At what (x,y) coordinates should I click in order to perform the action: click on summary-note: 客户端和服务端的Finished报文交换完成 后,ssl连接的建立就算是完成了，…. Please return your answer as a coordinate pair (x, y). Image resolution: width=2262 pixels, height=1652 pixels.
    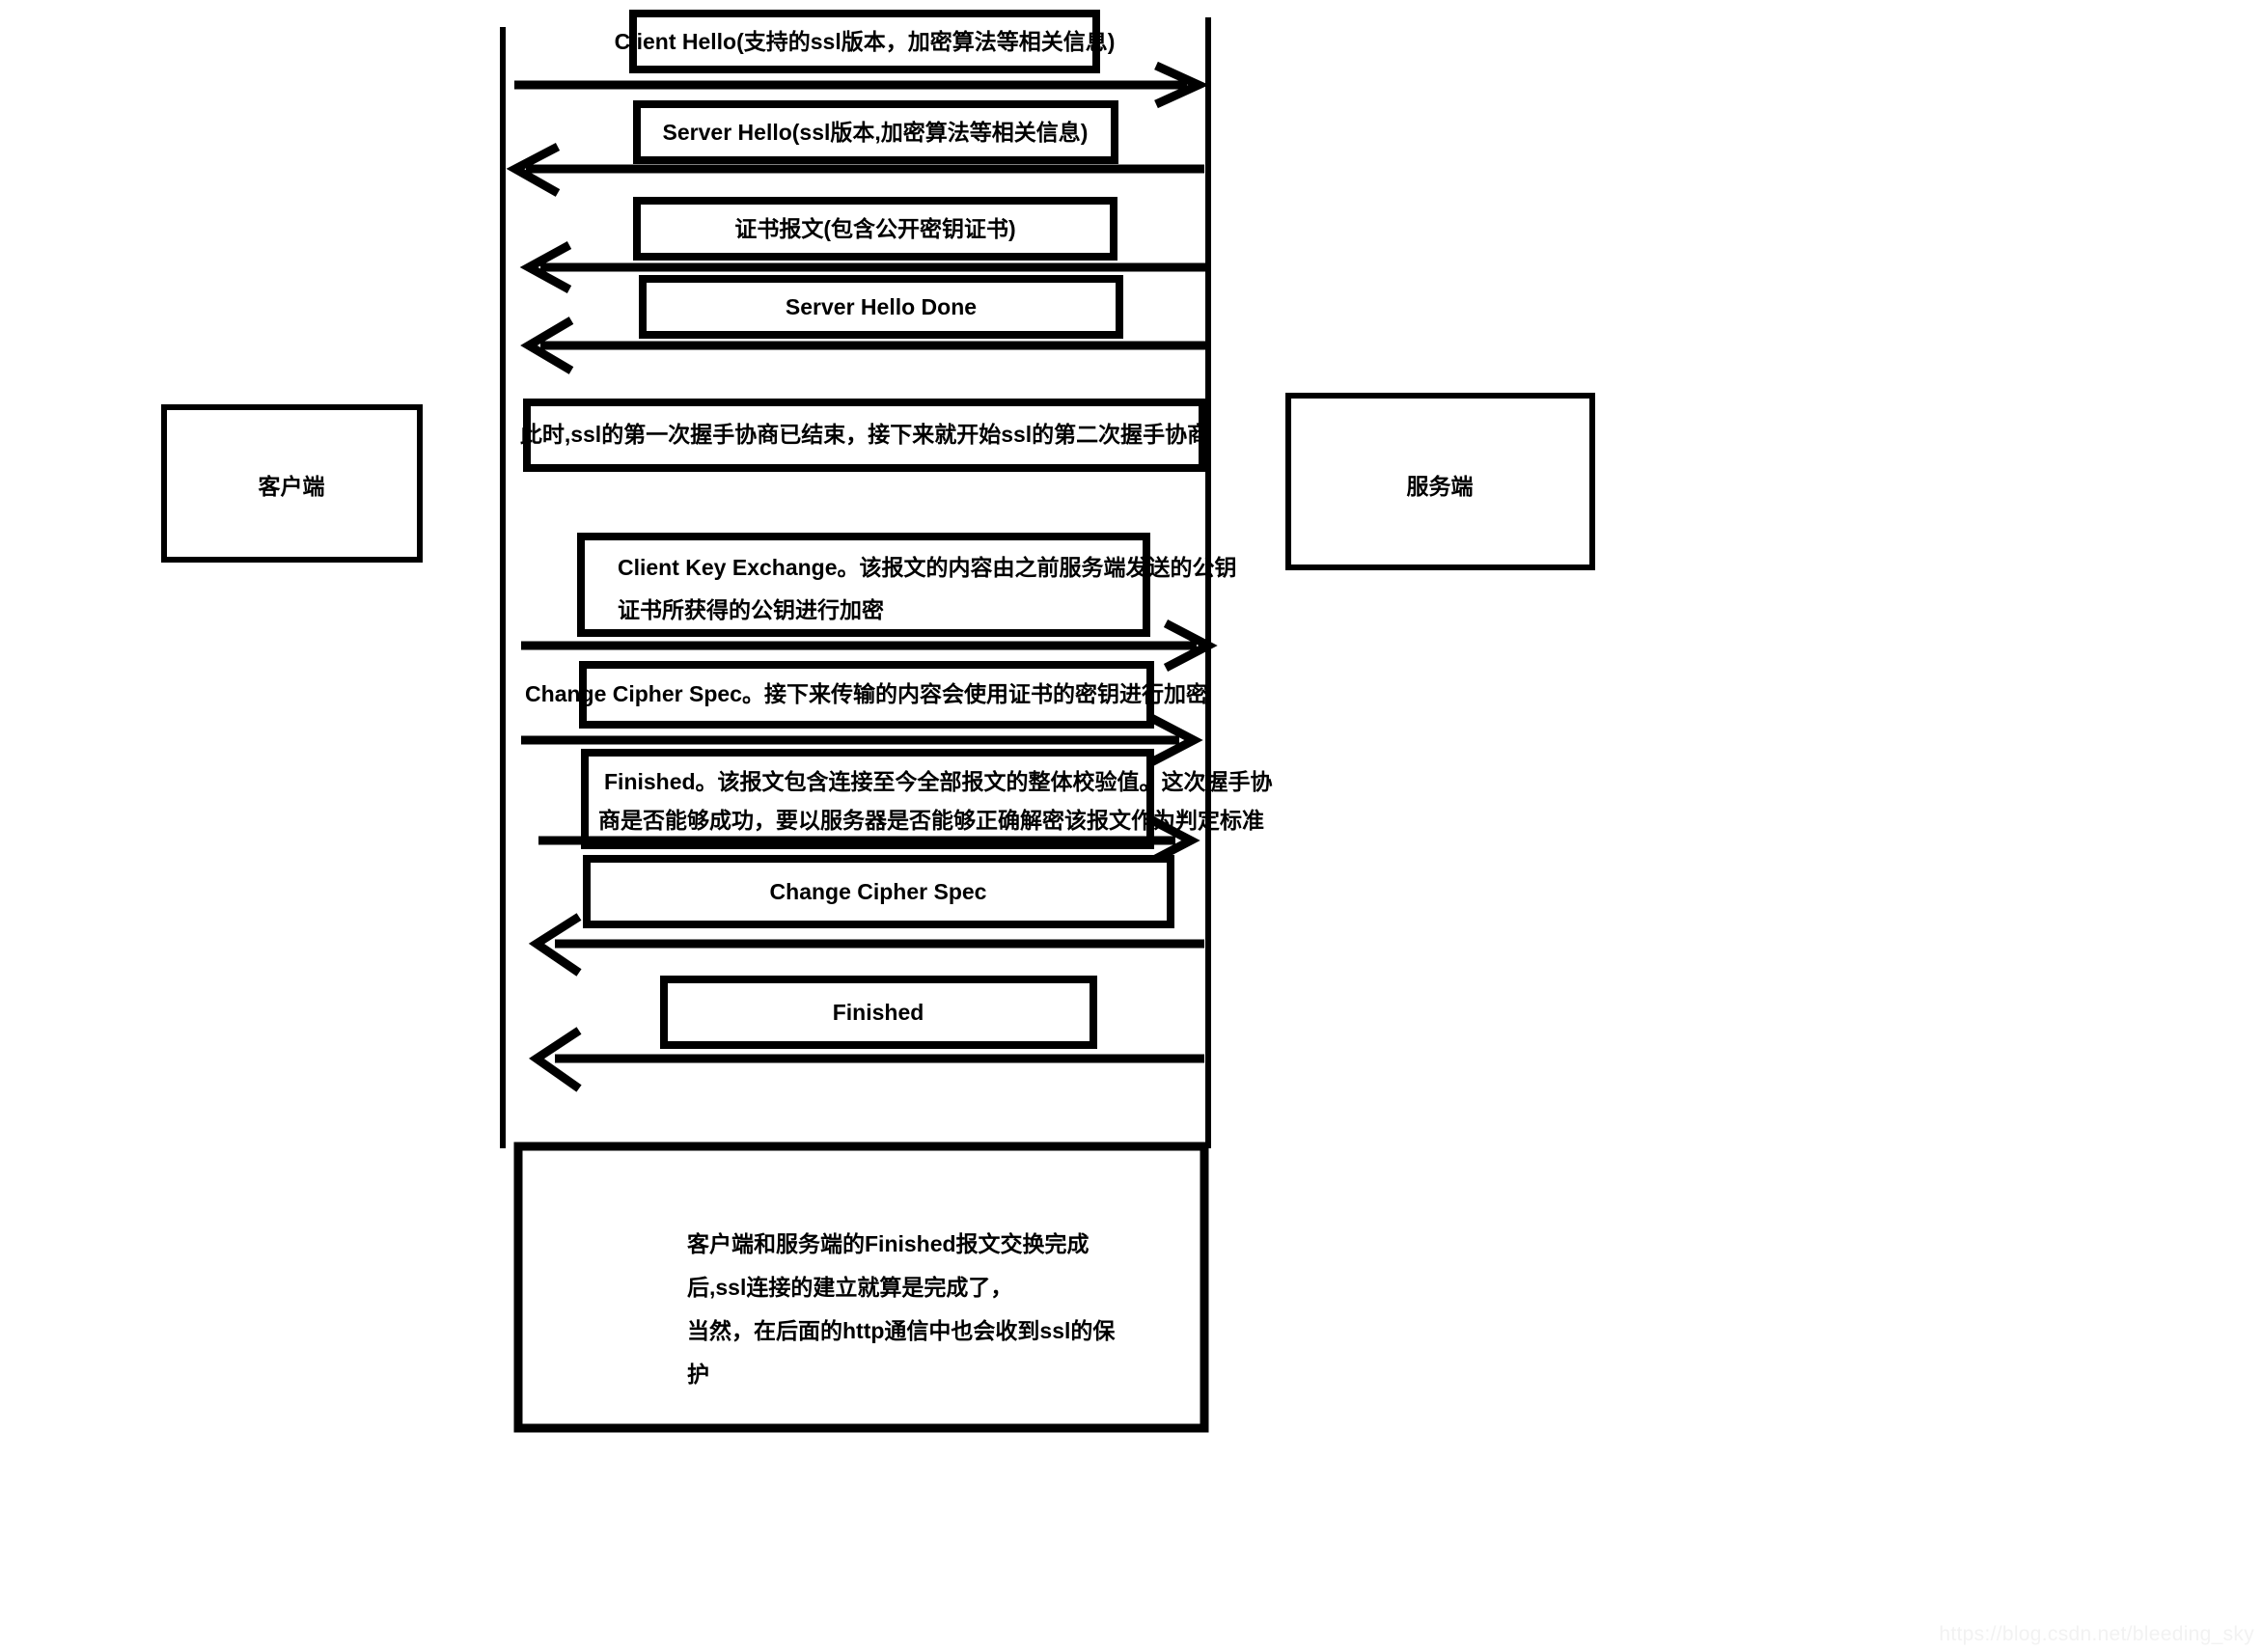
    Looking at the image, I should click on (861, 1287).